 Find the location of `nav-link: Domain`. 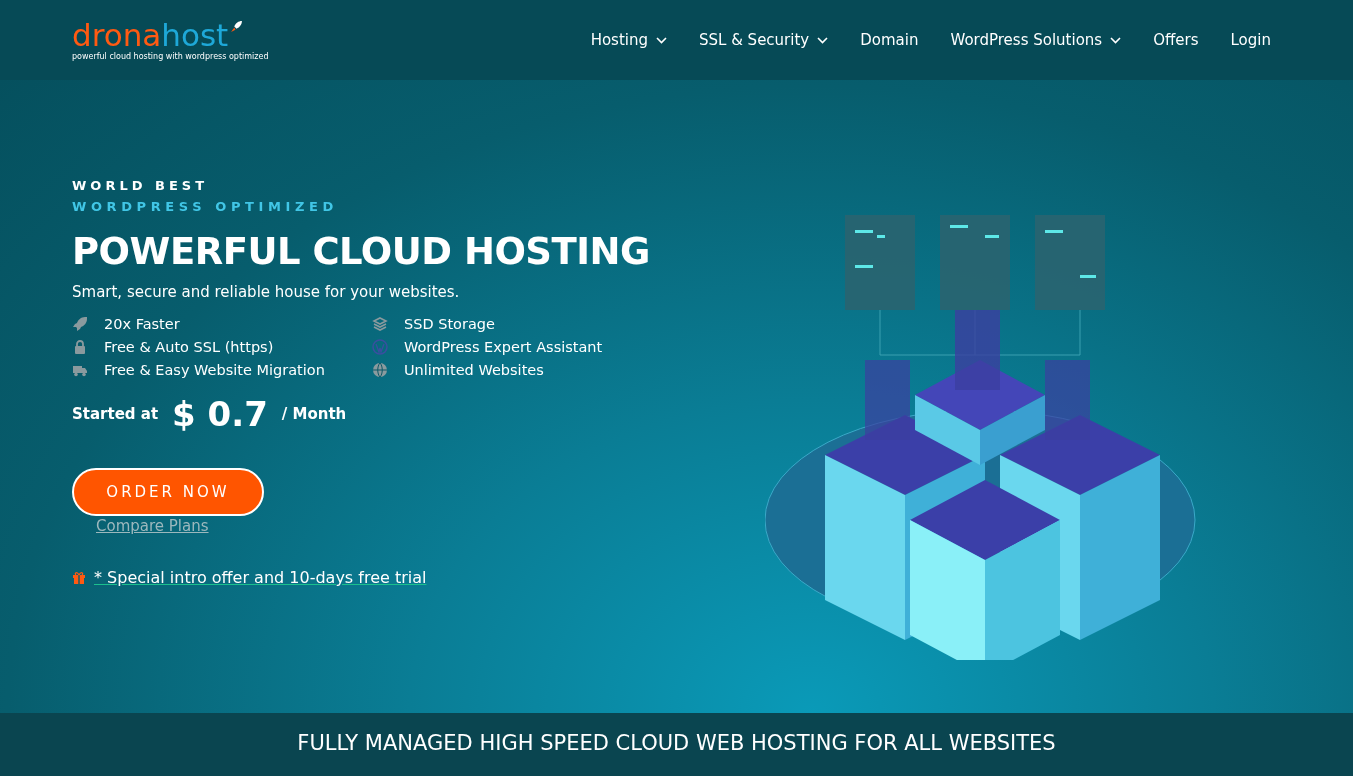

nav-link: Domain is located at coordinates (889, 40).